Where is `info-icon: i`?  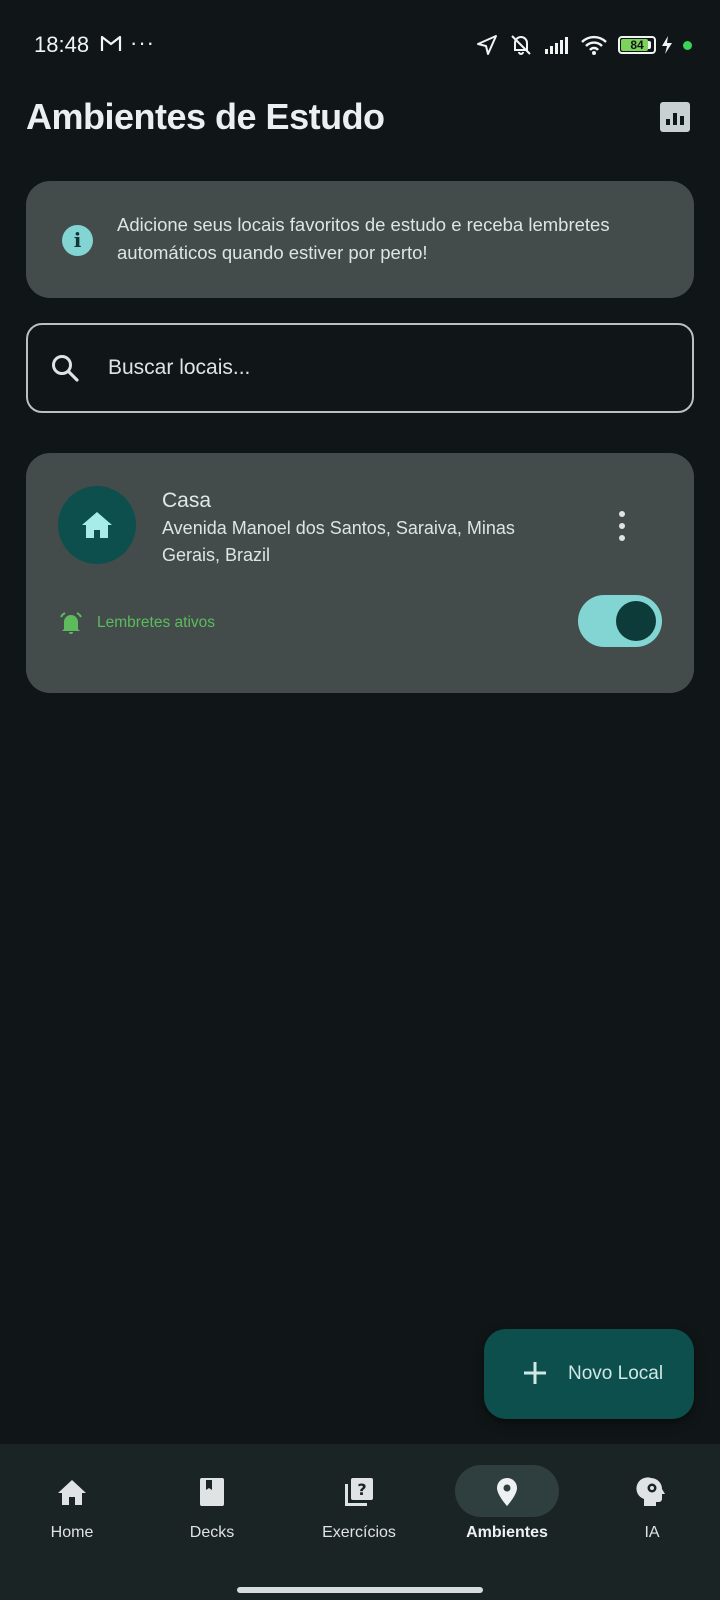
info-icon: i is located at coordinates (77, 240).